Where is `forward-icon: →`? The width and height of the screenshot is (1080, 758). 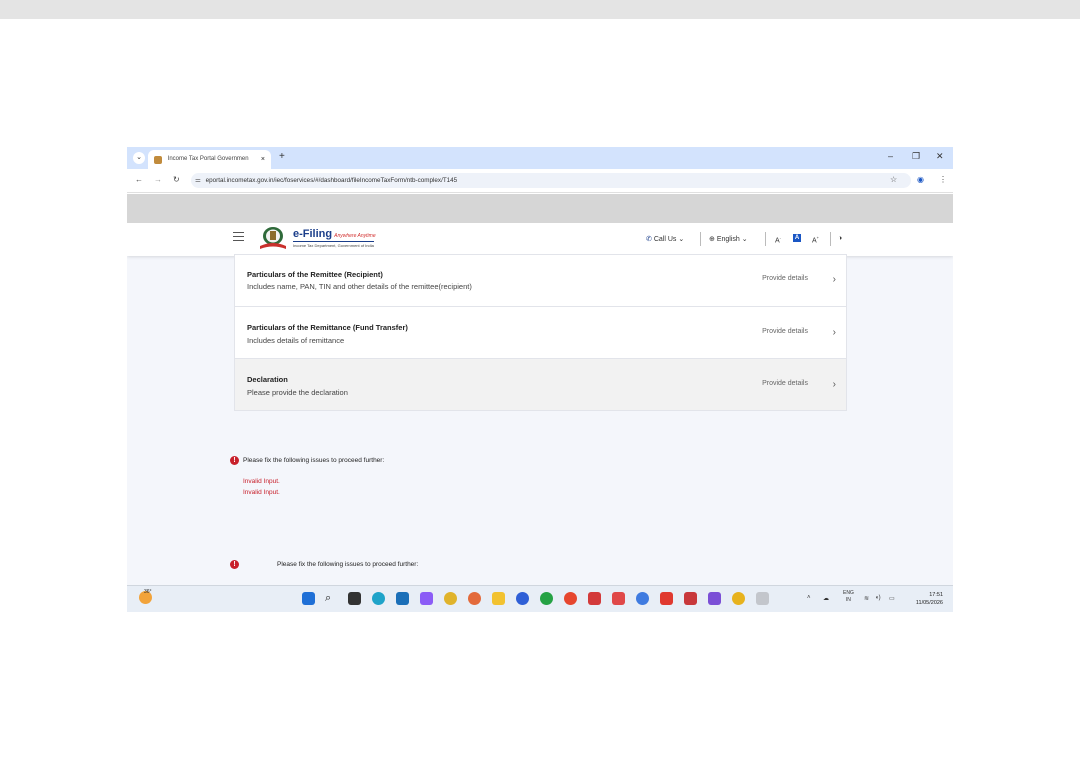 forward-icon: → is located at coordinates (158, 179).